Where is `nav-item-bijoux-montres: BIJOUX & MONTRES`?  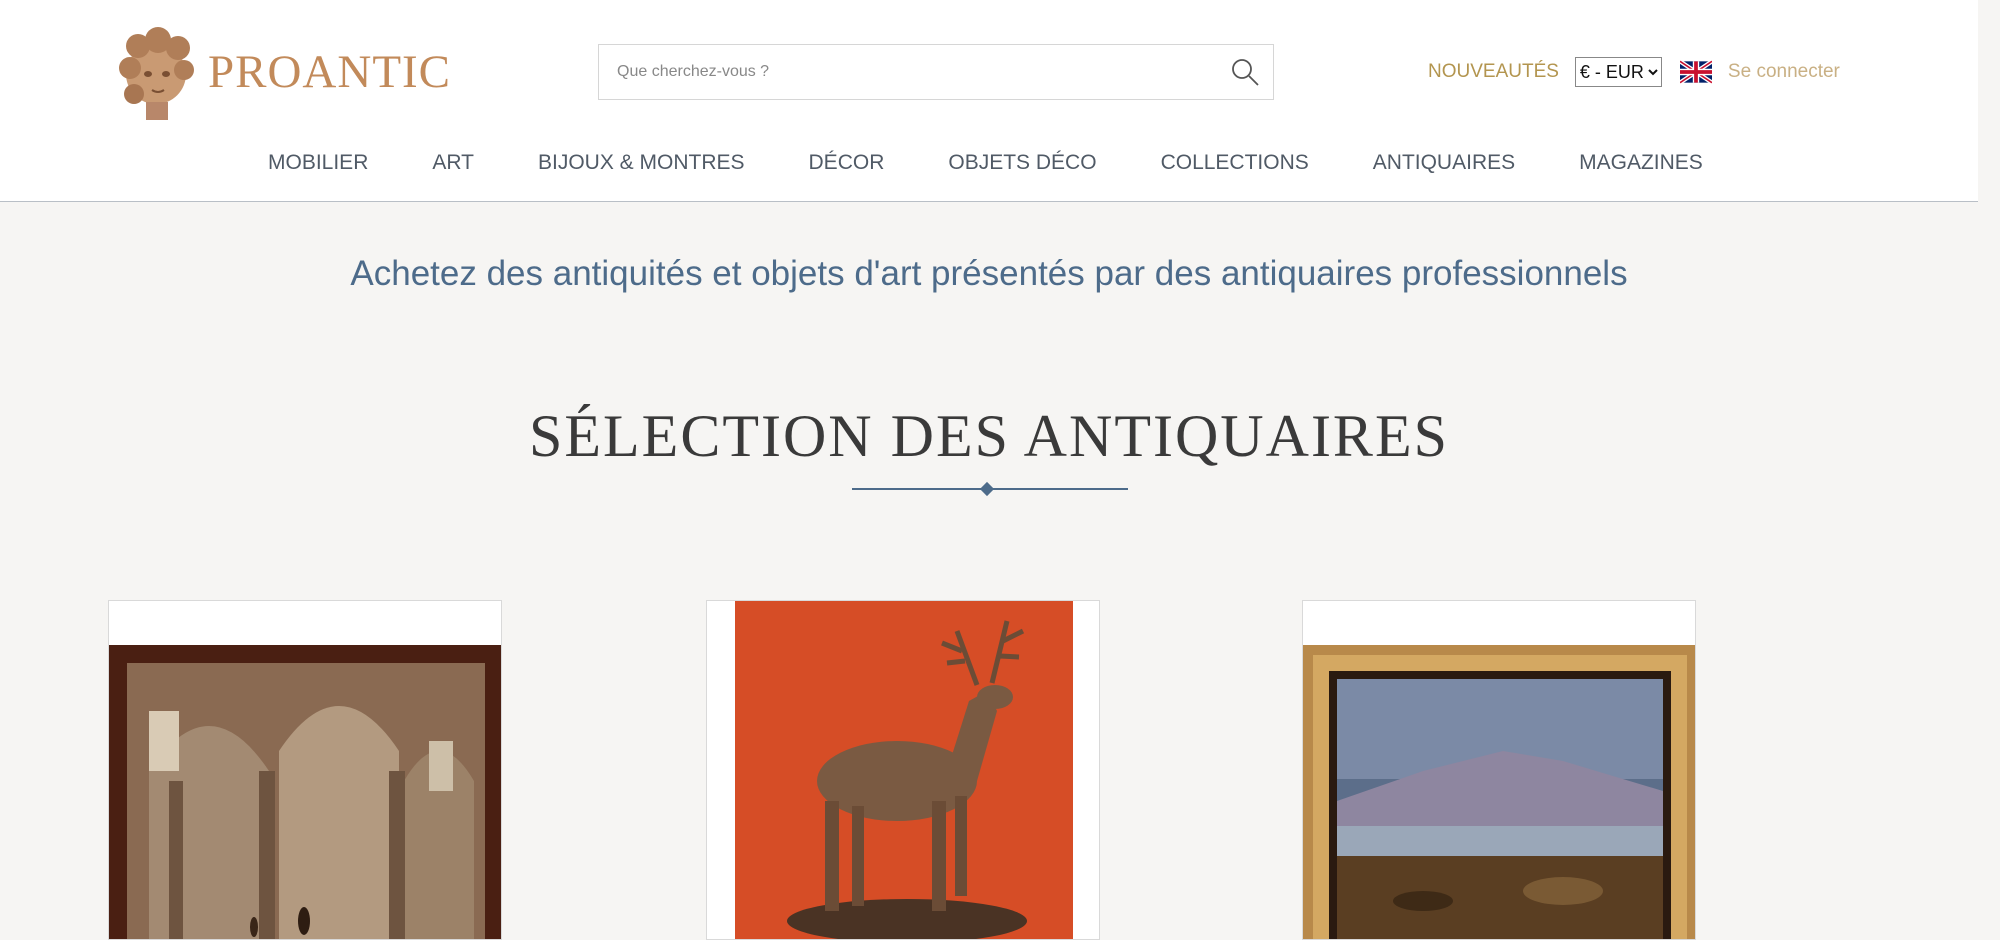
nav-item-bijoux-montres: BIJOUX & MONTRES is located at coordinates (641, 163).